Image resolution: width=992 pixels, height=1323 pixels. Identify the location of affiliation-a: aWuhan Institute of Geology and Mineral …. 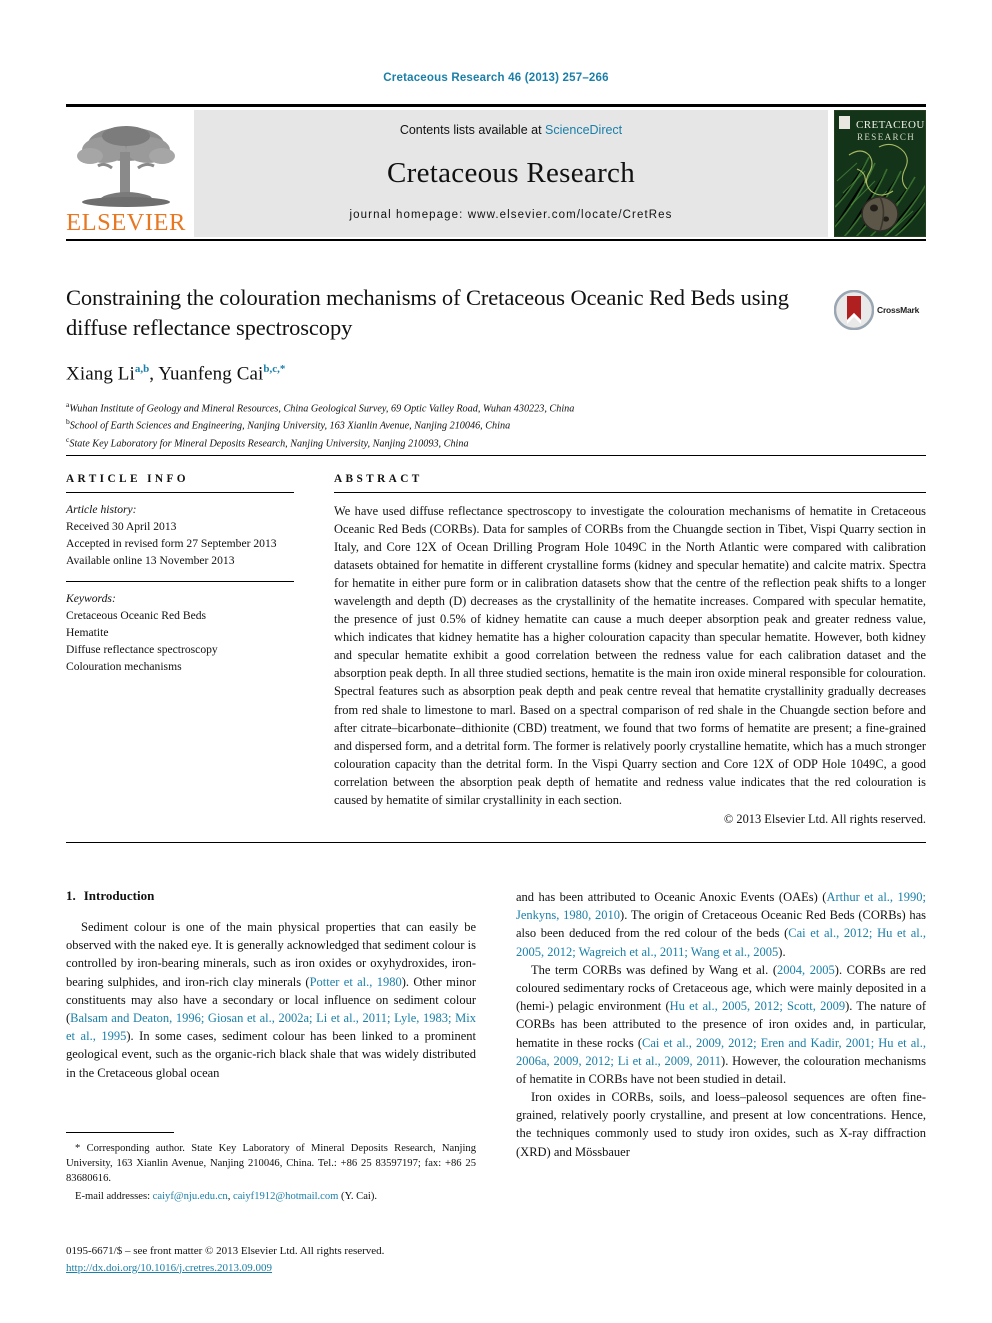
(496, 408).